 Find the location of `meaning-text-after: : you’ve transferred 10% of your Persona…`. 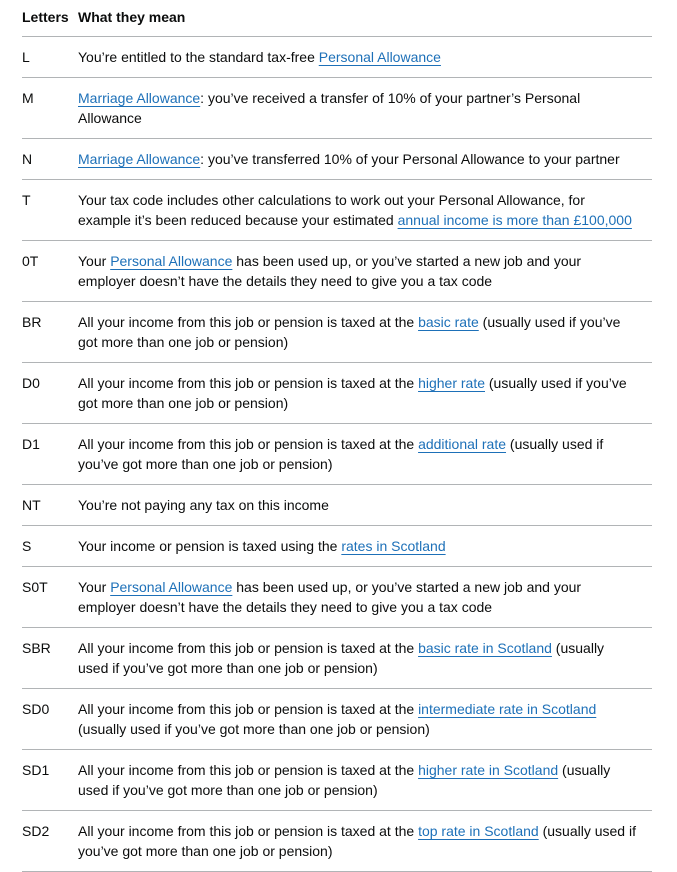

meaning-text-after: : you’ve transferred 10% of your Persona… is located at coordinates (410, 159).